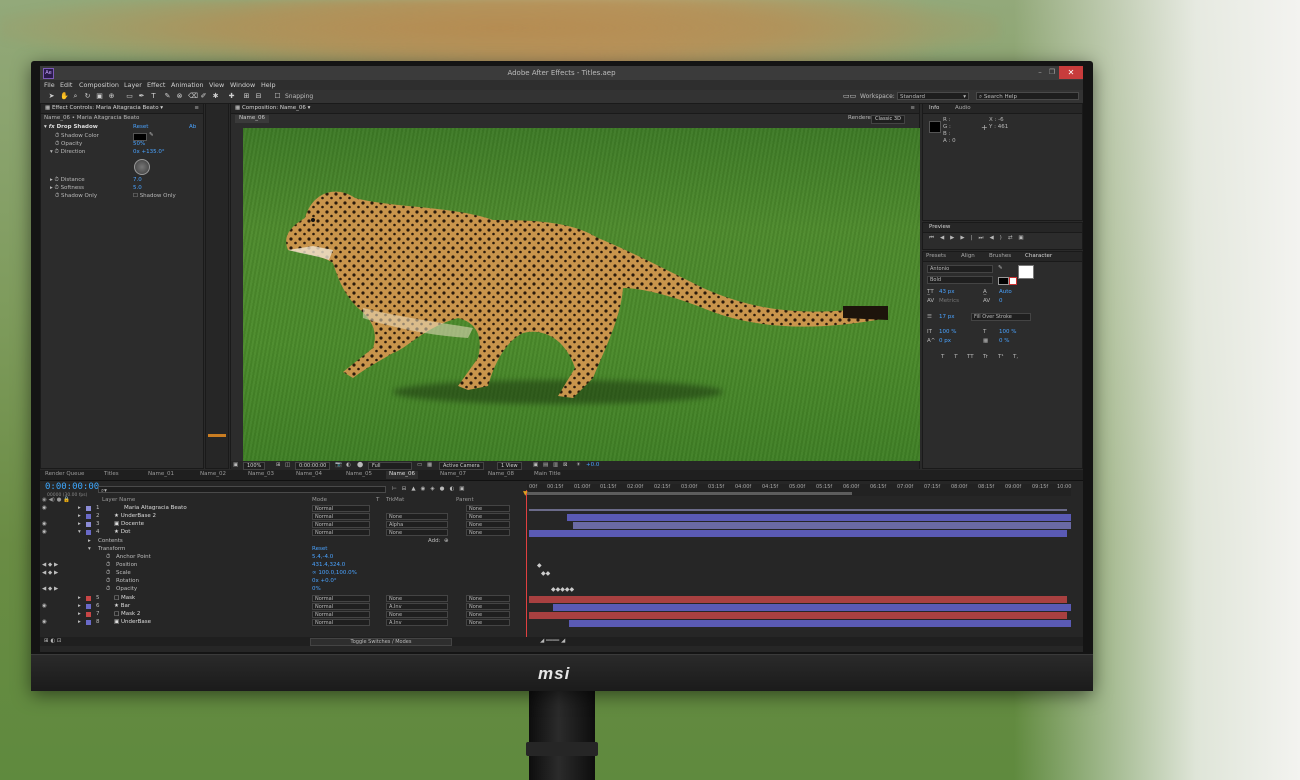 This screenshot has height=780, width=1300. What do you see at coordinates (277, 96) in the screenshot?
I see `snapping-checkbox: ☐` at bounding box center [277, 96].